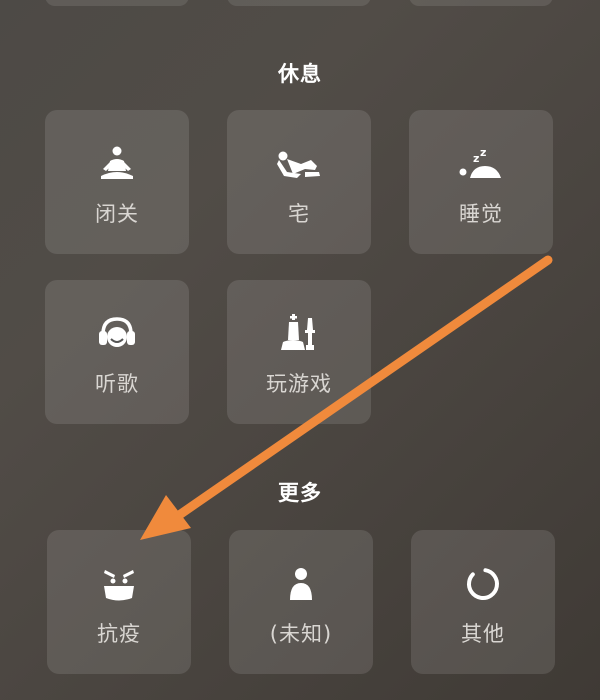 The width and height of the screenshot is (600, 700). What do you see at coordinates (483, 634) in the screenshot?
I see `tile-label: 其他` at bounding box center [483, 634].